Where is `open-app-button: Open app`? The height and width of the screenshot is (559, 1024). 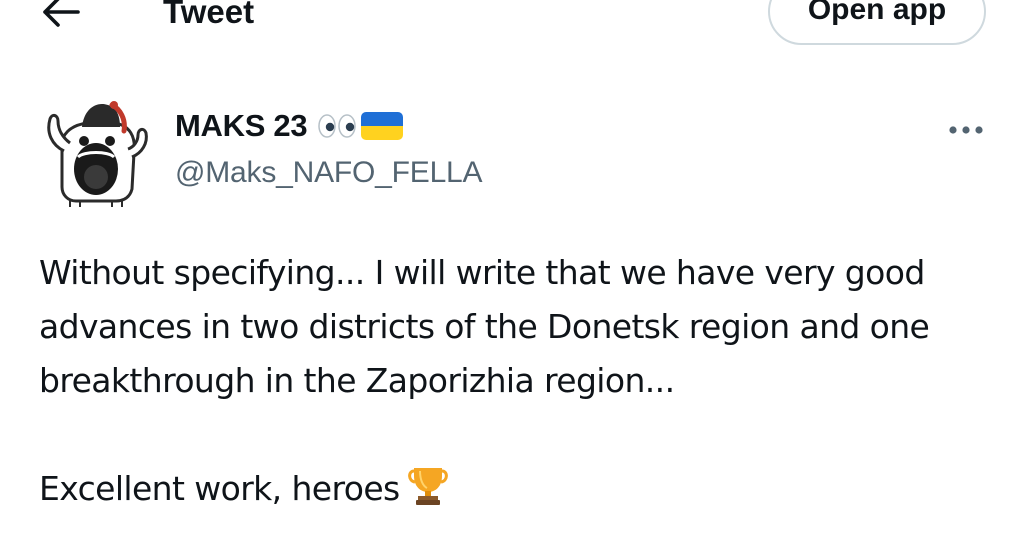 open-app-button: Open app is located at coordinates (877, 22).